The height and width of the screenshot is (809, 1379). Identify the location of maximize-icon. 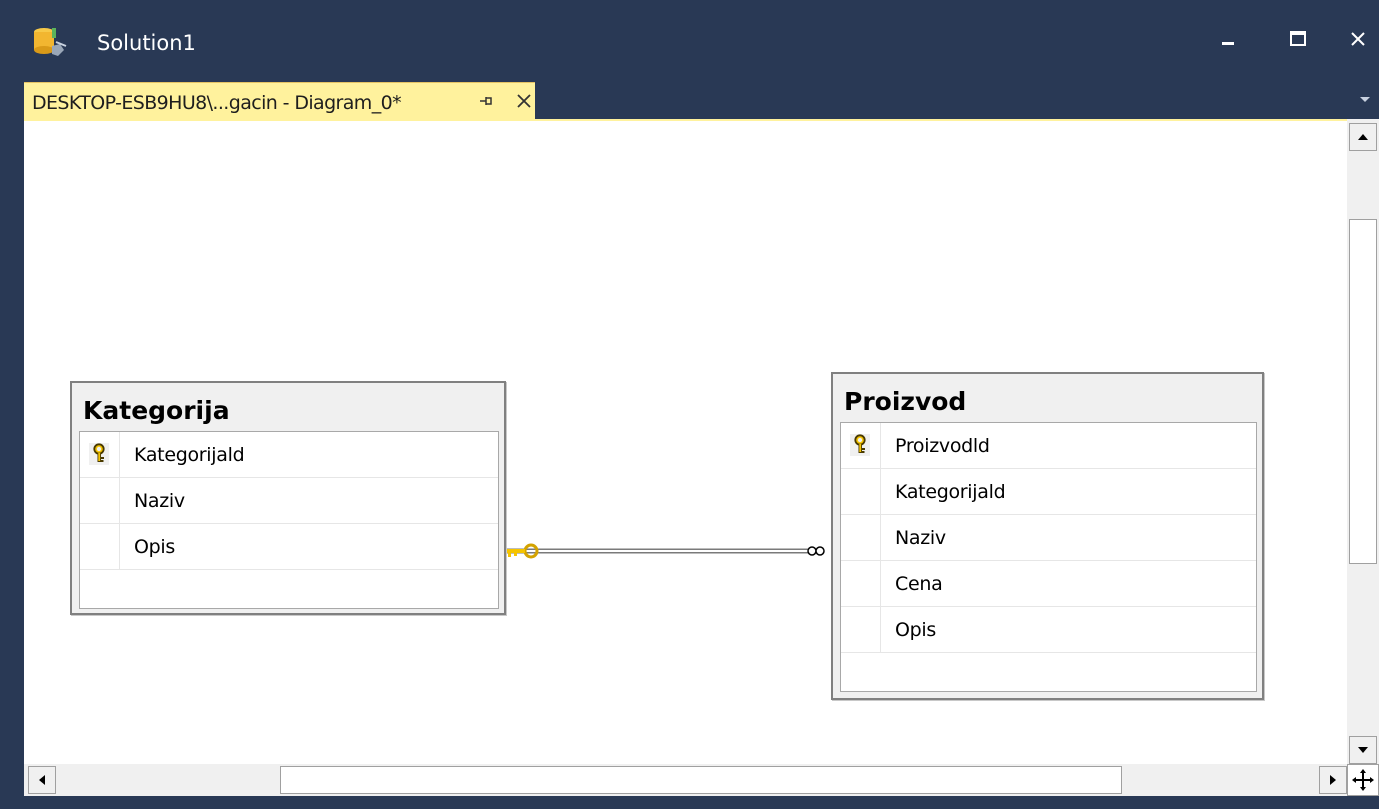
(1298, 38).